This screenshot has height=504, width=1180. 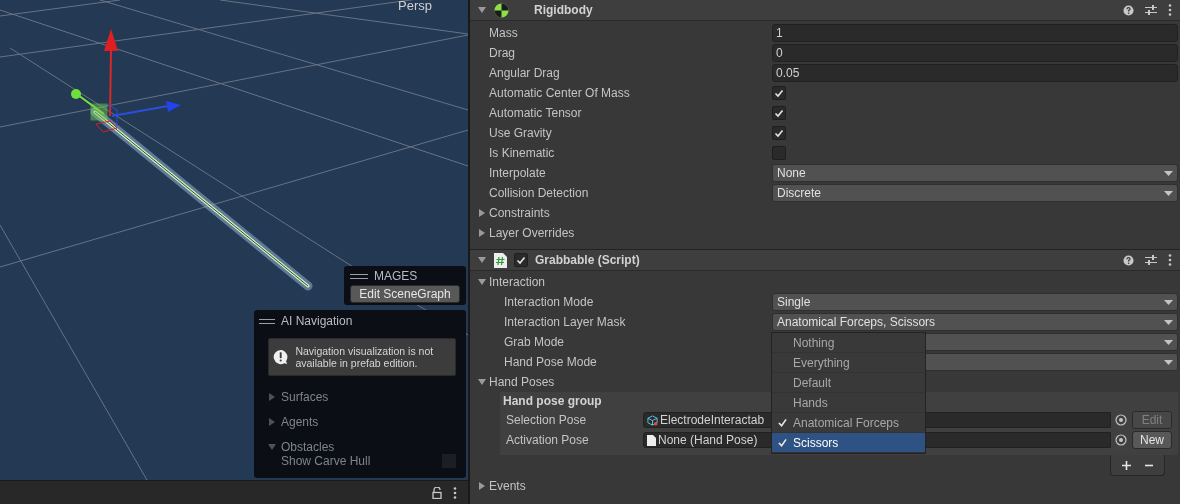 I want to click on field-label: Interpolate, so click(x=518, y=173).